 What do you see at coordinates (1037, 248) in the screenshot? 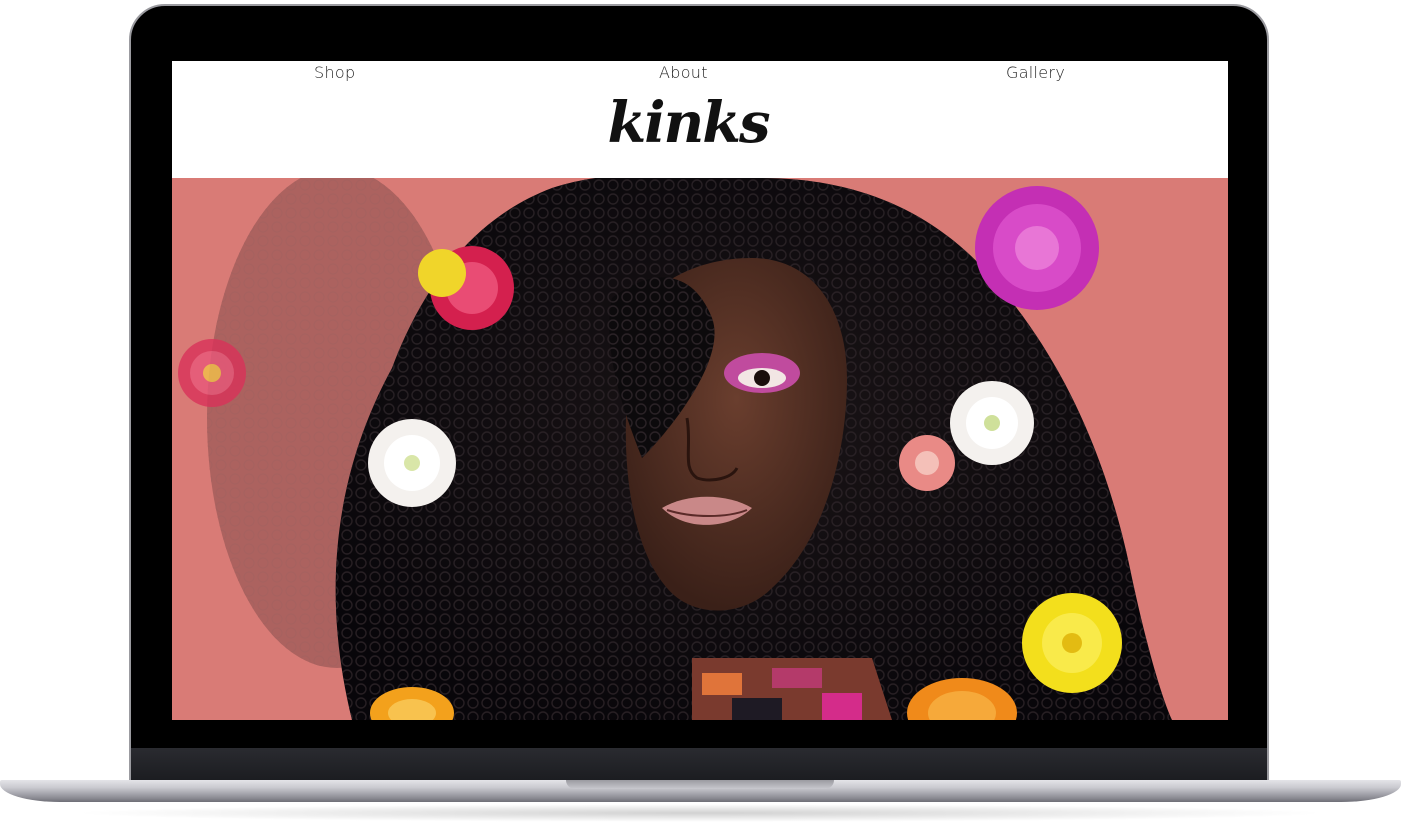
I see `flower-pink-top-right` at bounding box center [1037, 248].